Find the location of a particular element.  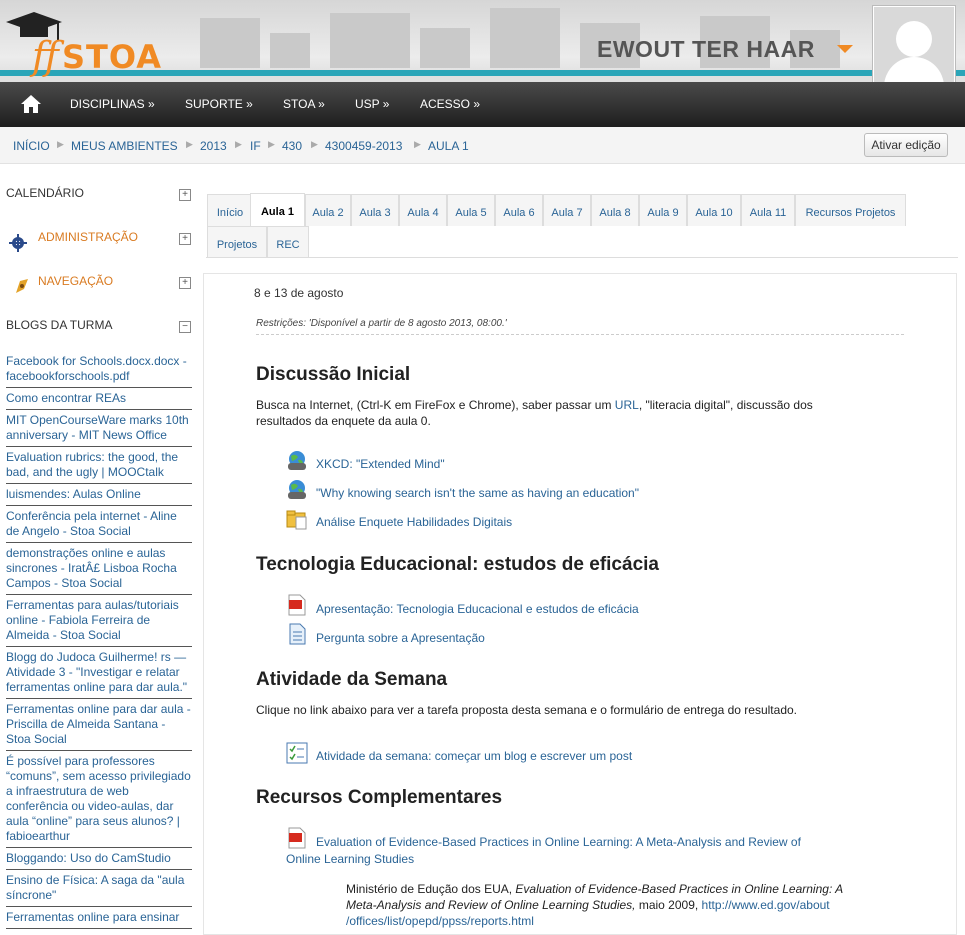

tab-aula-2: Aula 2 is located at coordinates (328, 210).